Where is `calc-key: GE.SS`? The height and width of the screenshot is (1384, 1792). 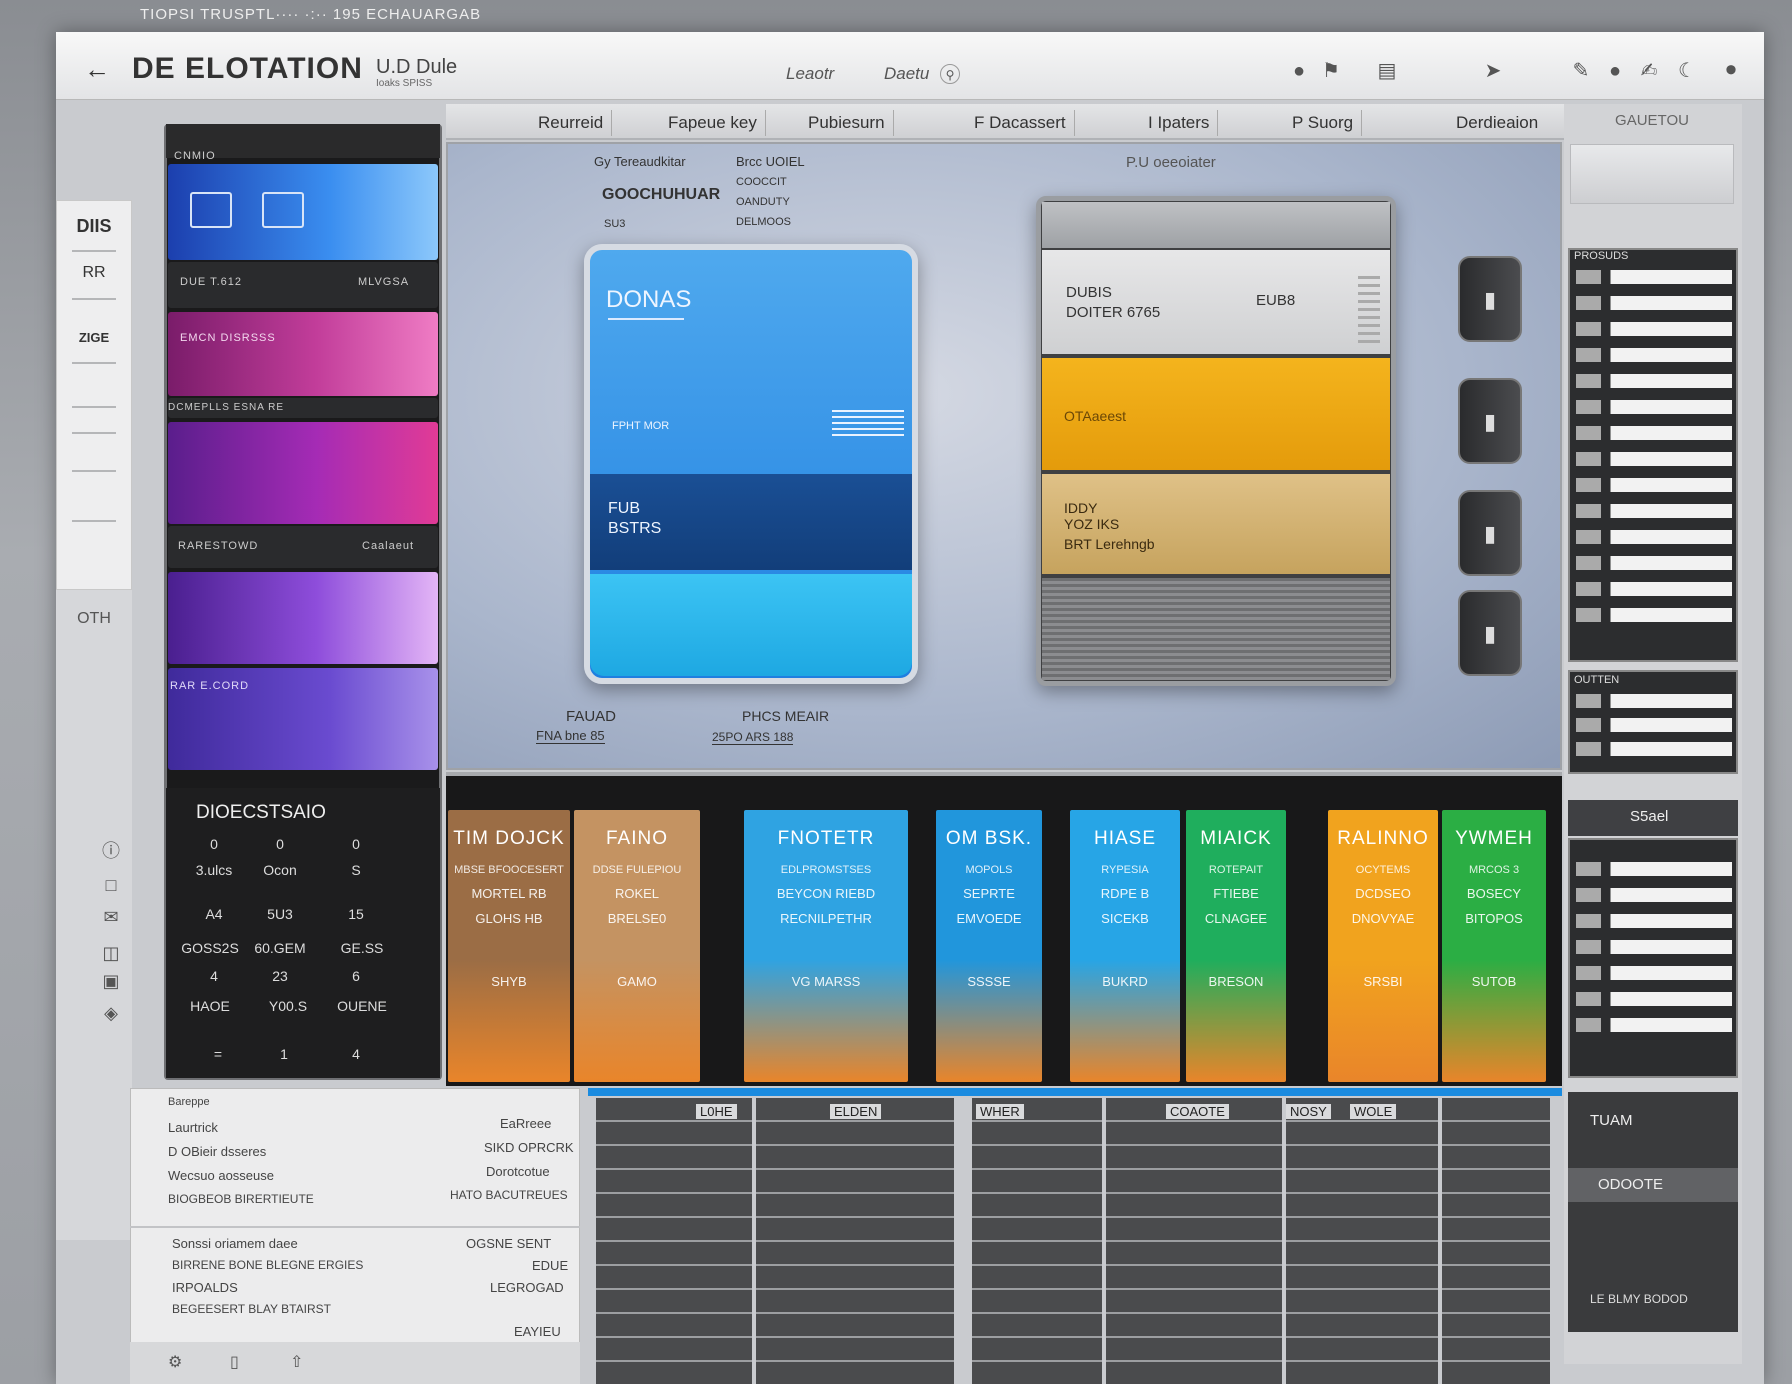 calc-key: GE.SS is located at coordinates (362, 948).